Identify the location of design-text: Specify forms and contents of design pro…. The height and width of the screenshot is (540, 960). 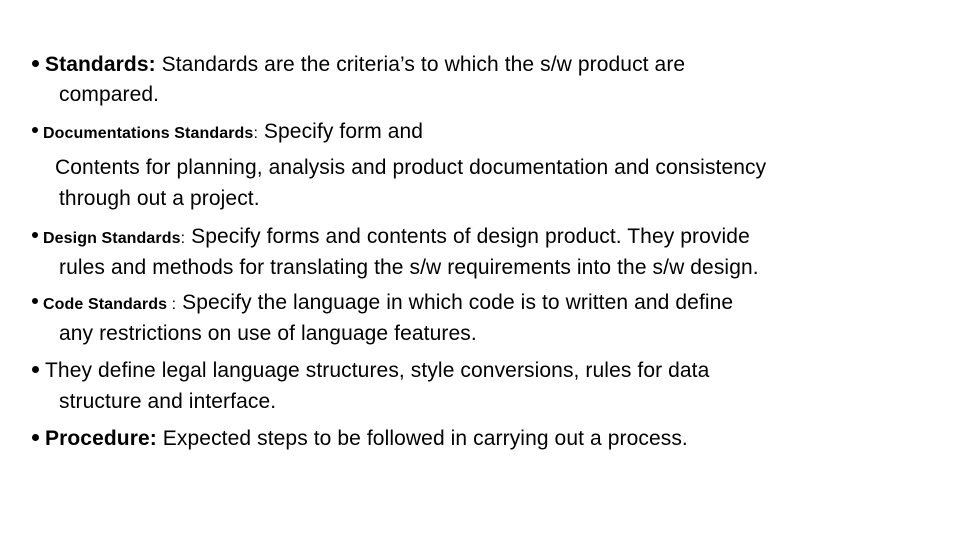
(467, 236).